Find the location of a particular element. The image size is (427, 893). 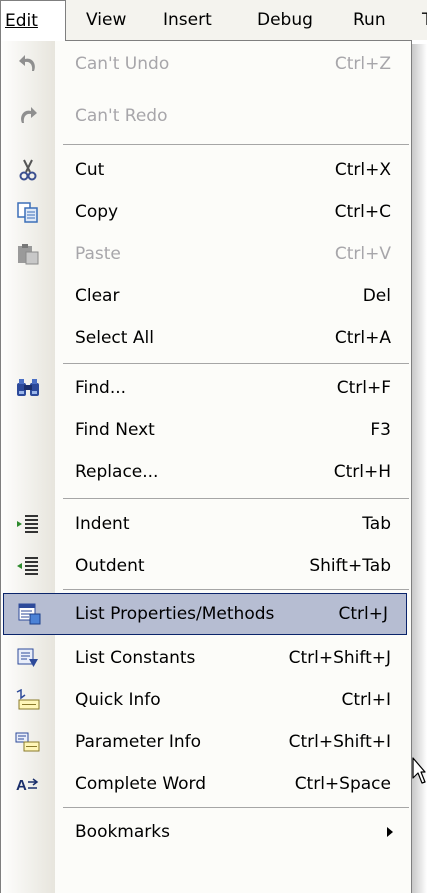

menu-item-copy: Copy Ctrl+C is located at coordinates (206, 212).